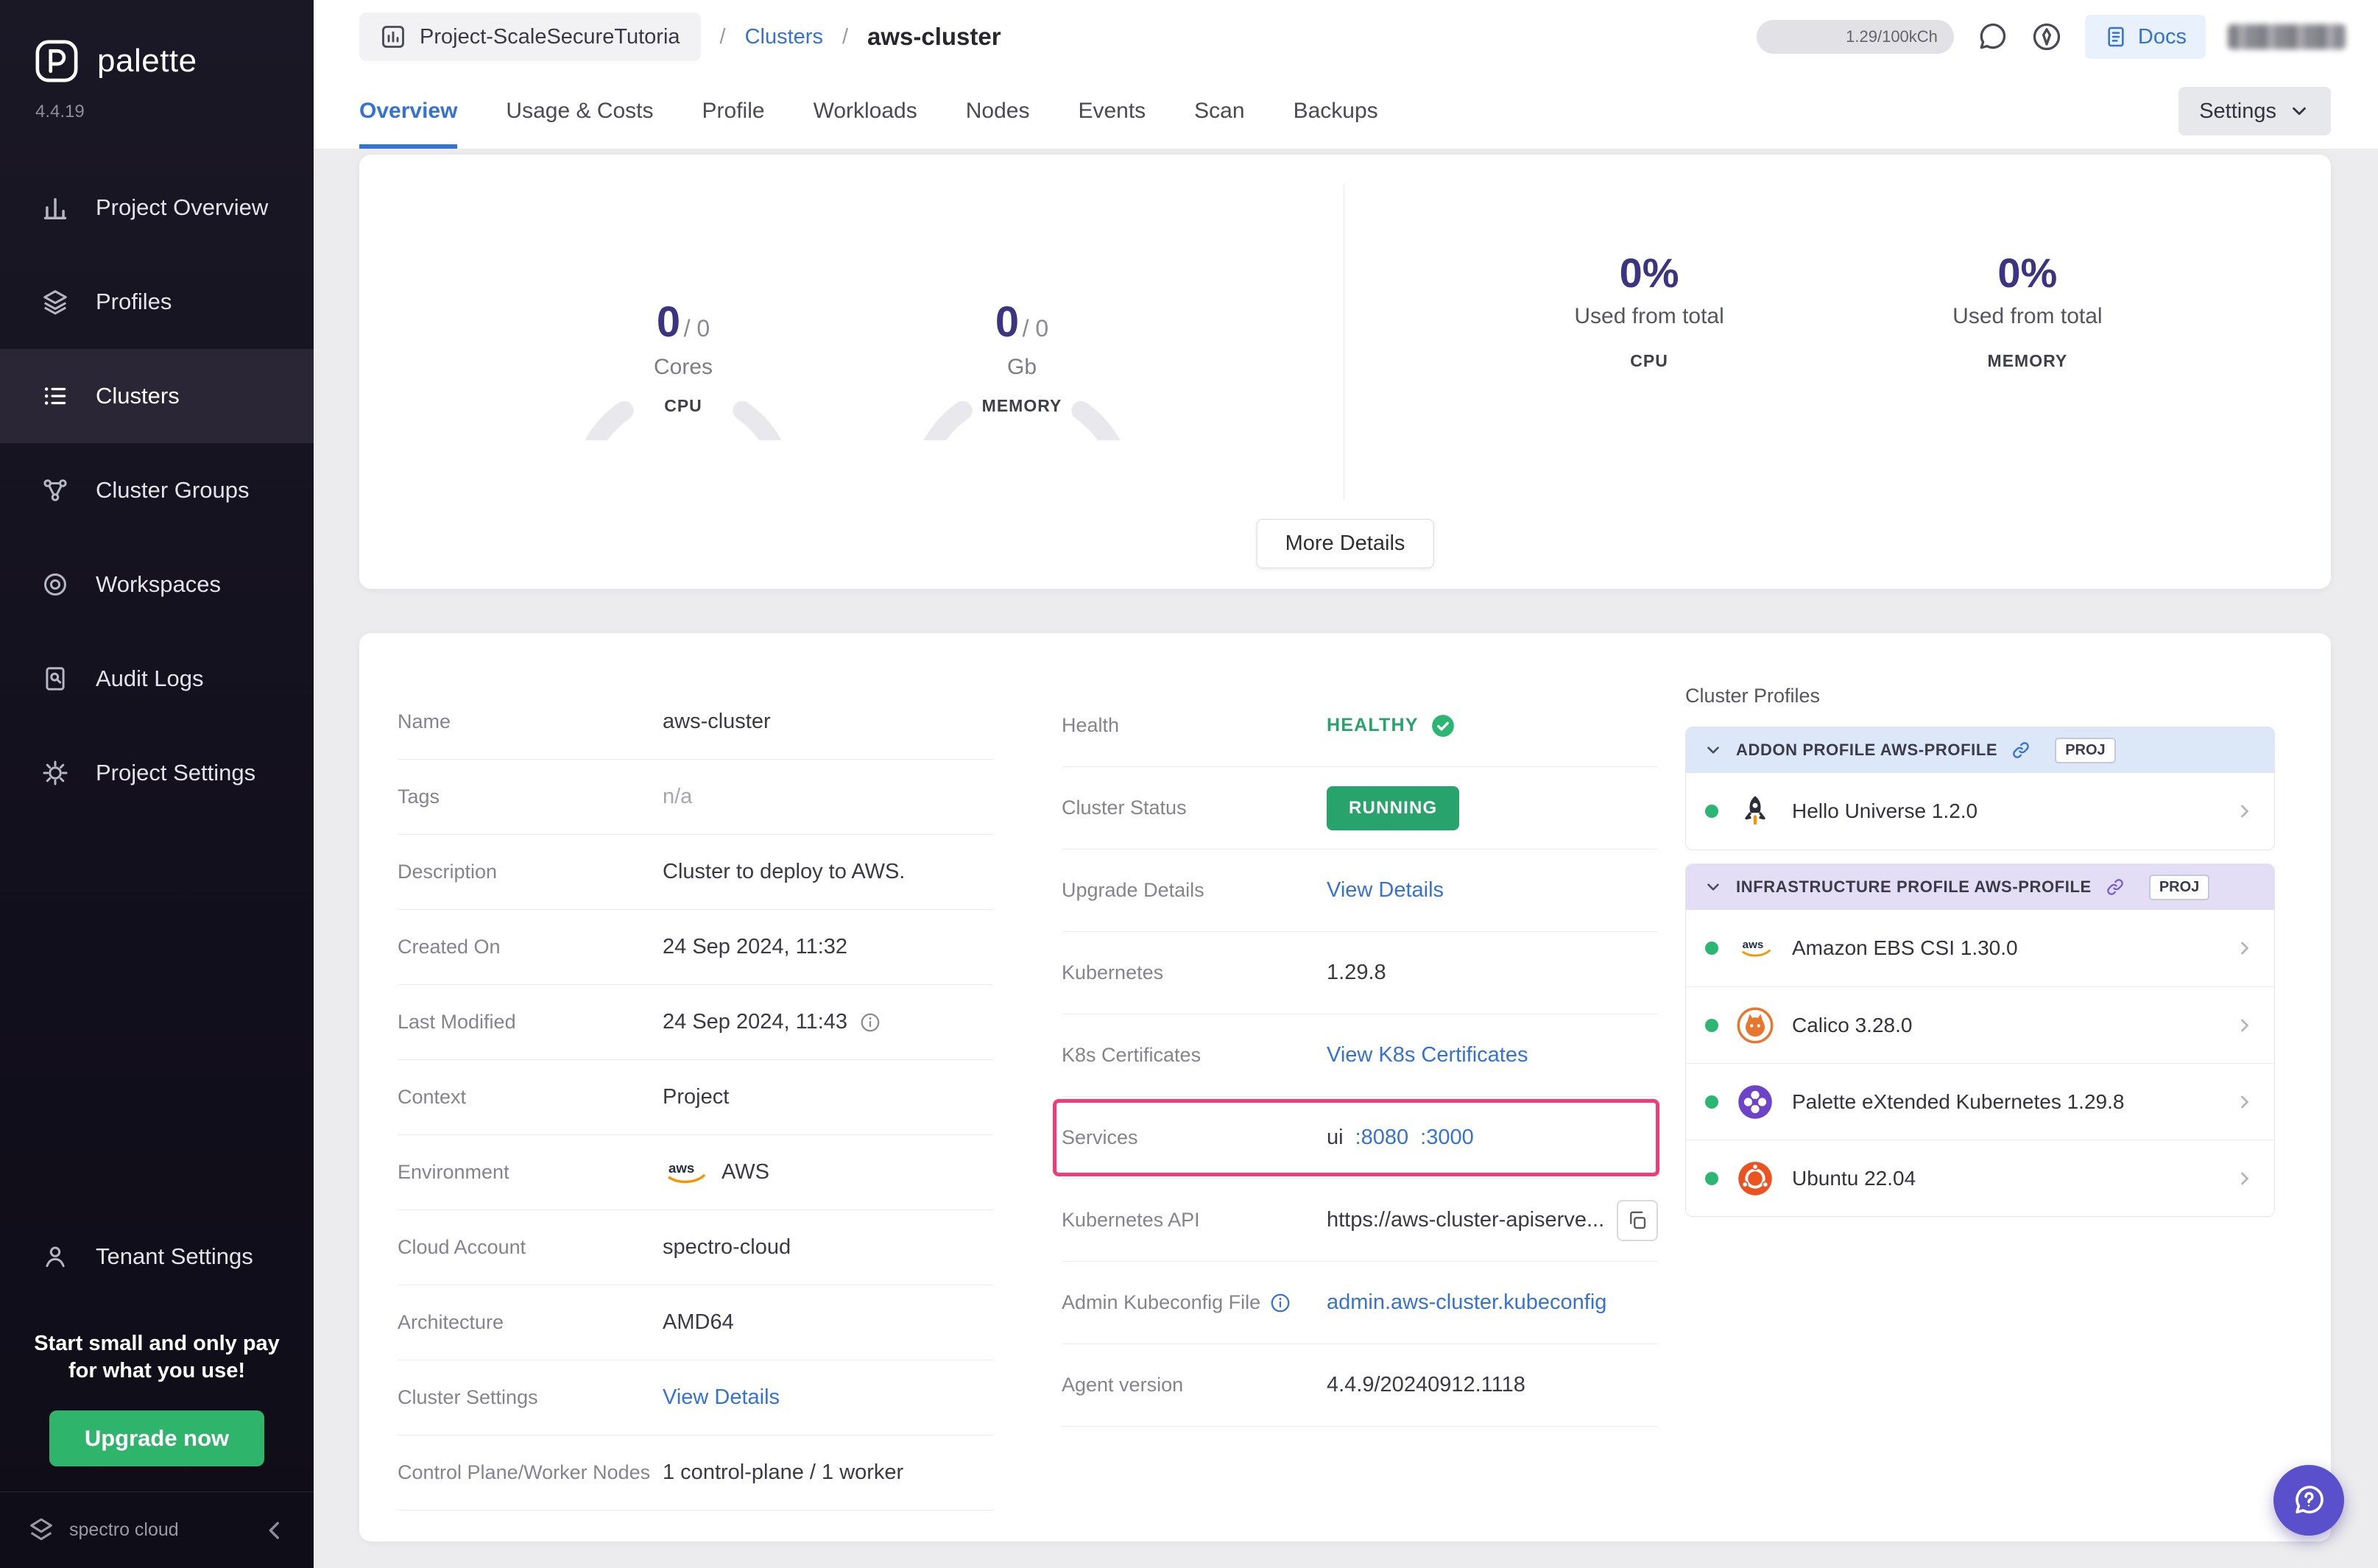 This screenshot has width=2378, height=1568. Describe the element at coordinates (579, 112) in the screenshot. I see `tab-usage-costs: Usage & Costs` at that location.